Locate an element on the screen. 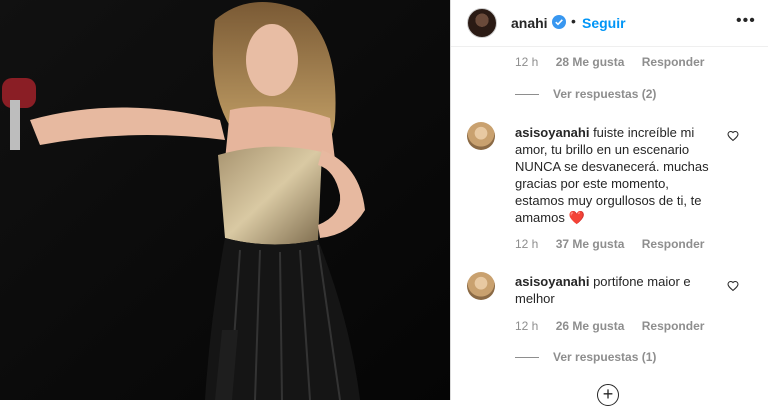  view-replies-button: Ver respuestas (2) is located at coordinates (585, 94).